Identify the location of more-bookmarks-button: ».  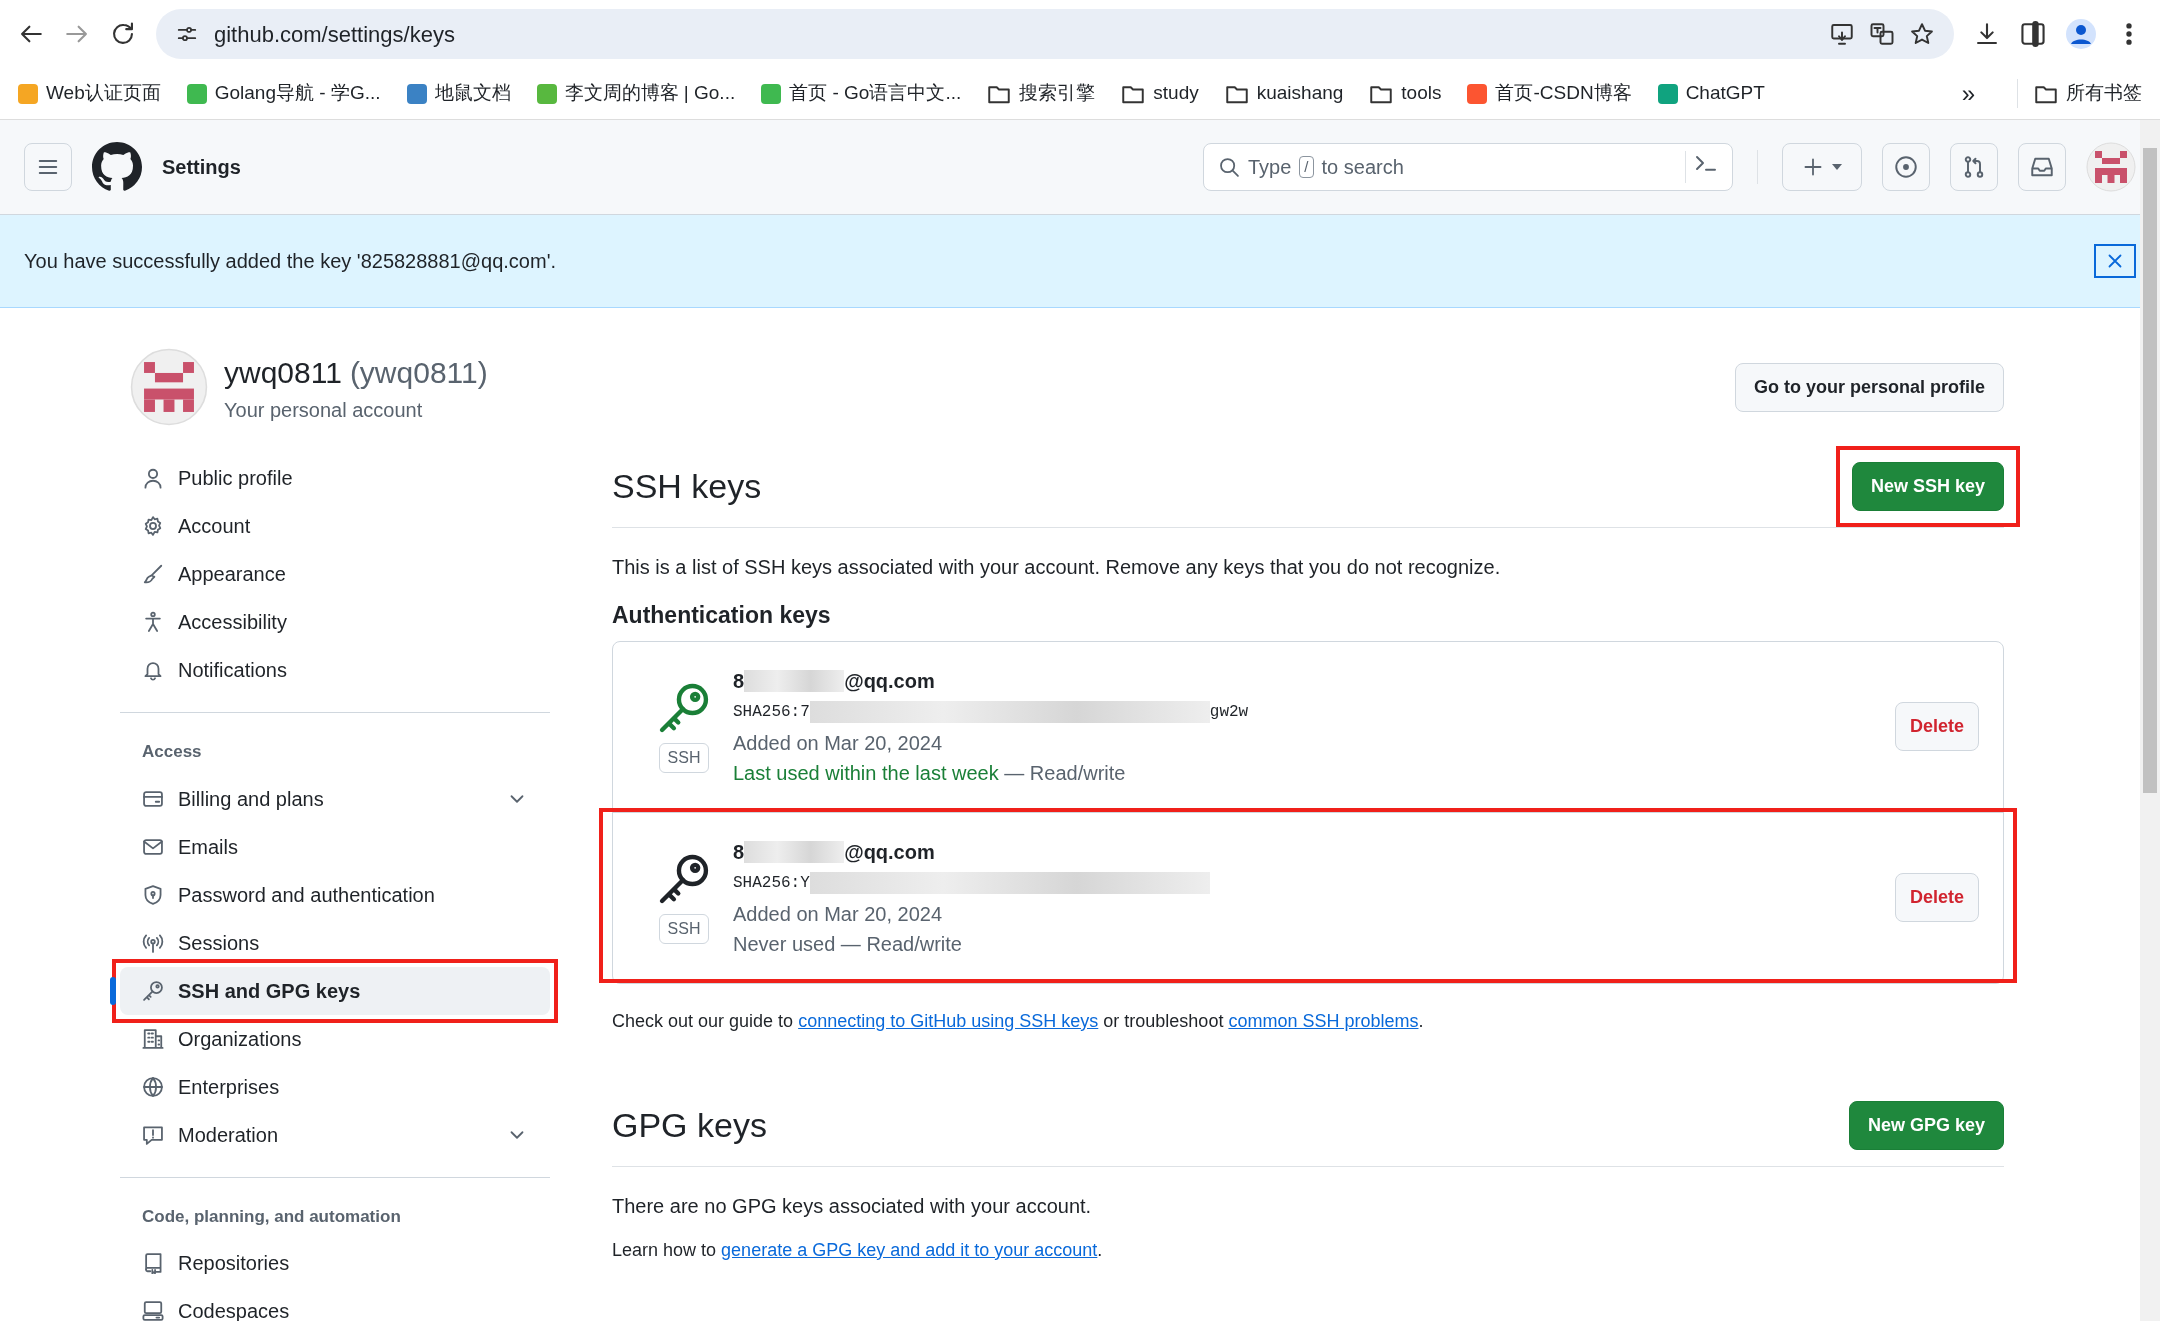
(1968, 93).